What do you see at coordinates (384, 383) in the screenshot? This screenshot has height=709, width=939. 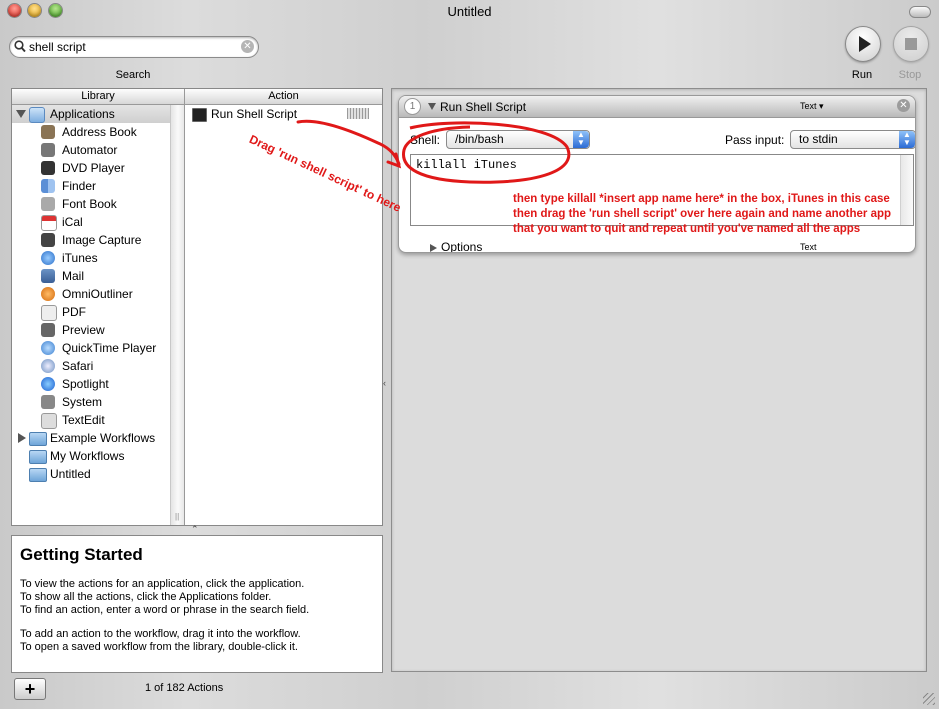 I see `vertical-split-handle: ‹` at bounding box center [384, 383].